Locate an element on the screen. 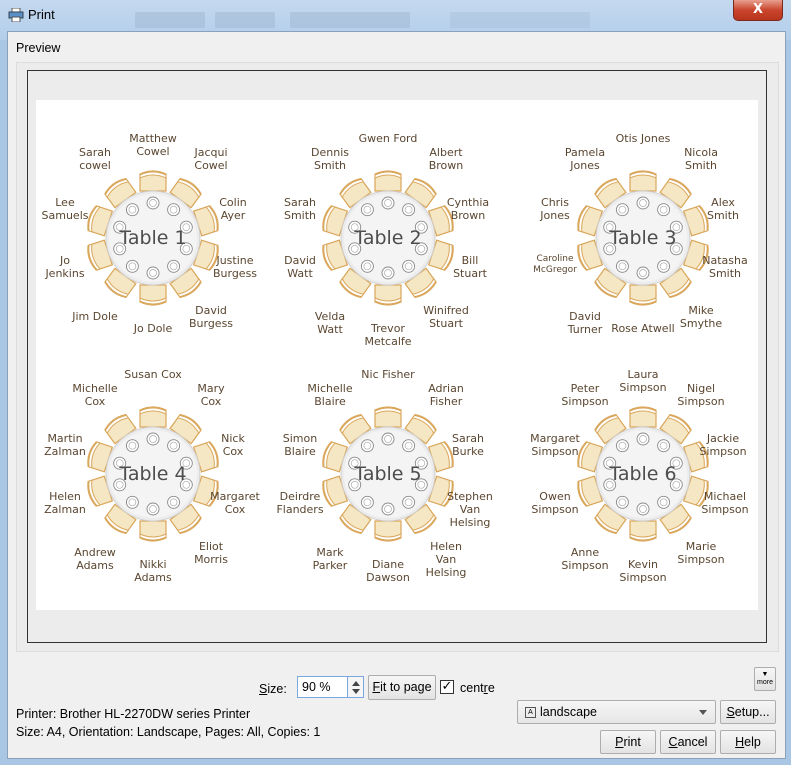  spin-down-icon is located at coordinates (356, 691).